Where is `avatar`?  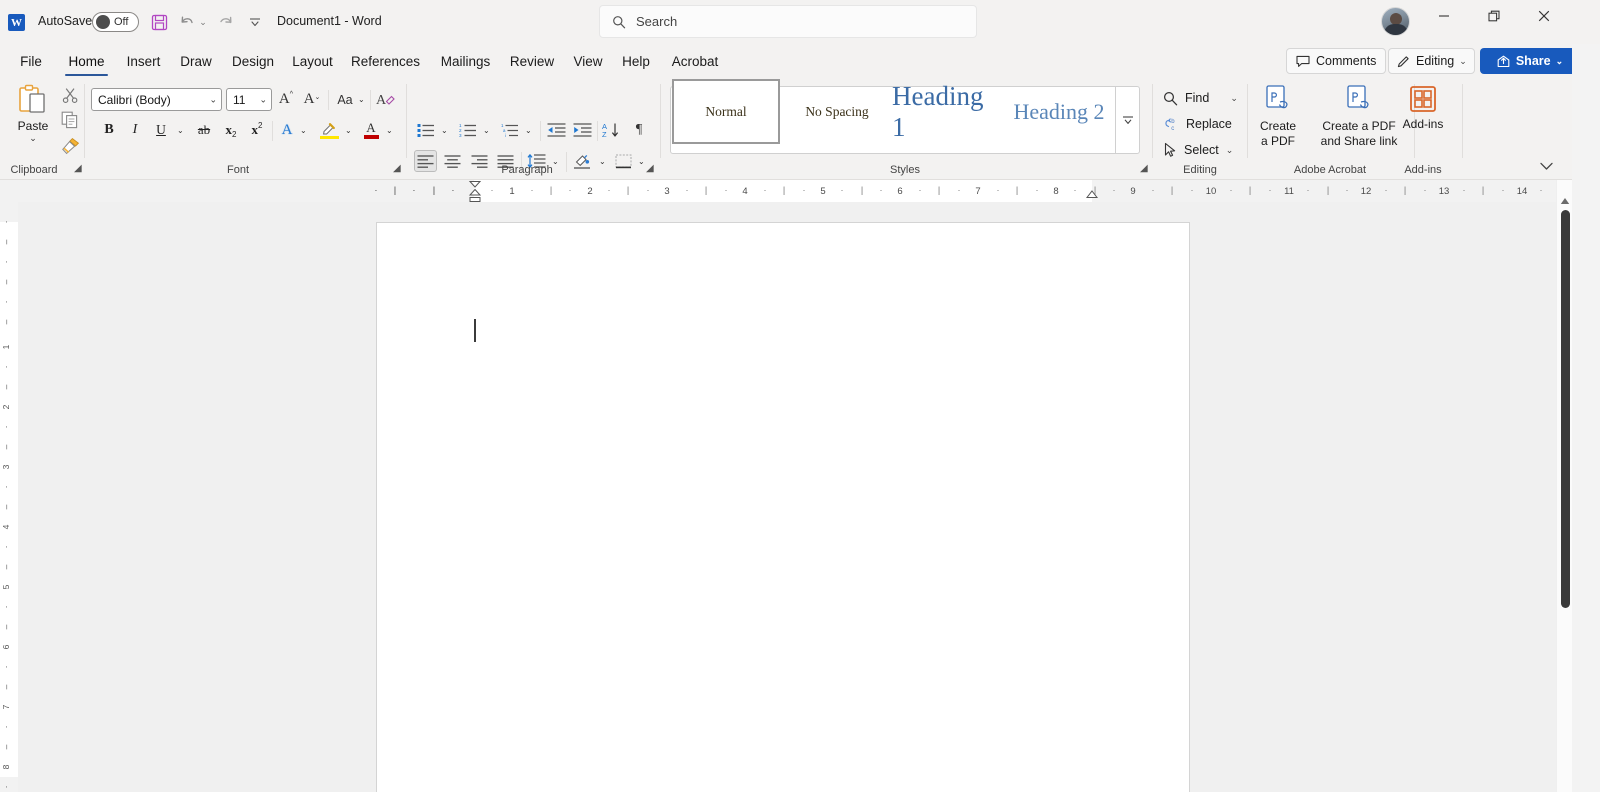 avatar is located at coordinates (1395, 21).